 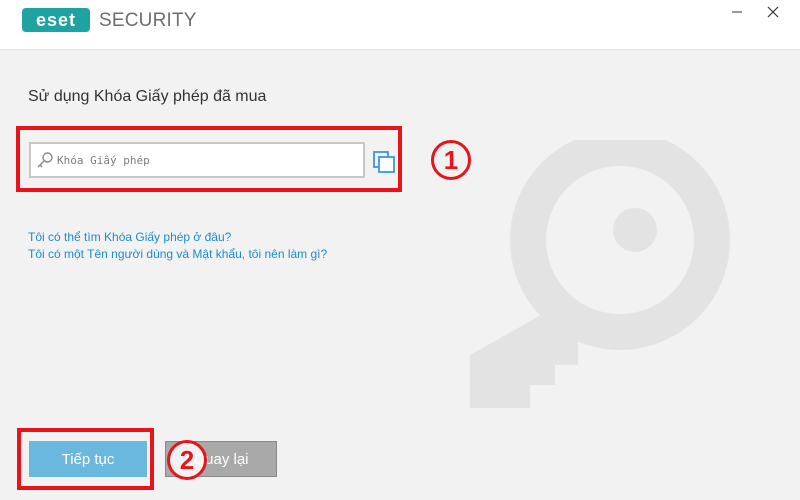 I want to click on highlight-continue-button, so click(x=85, y=459).